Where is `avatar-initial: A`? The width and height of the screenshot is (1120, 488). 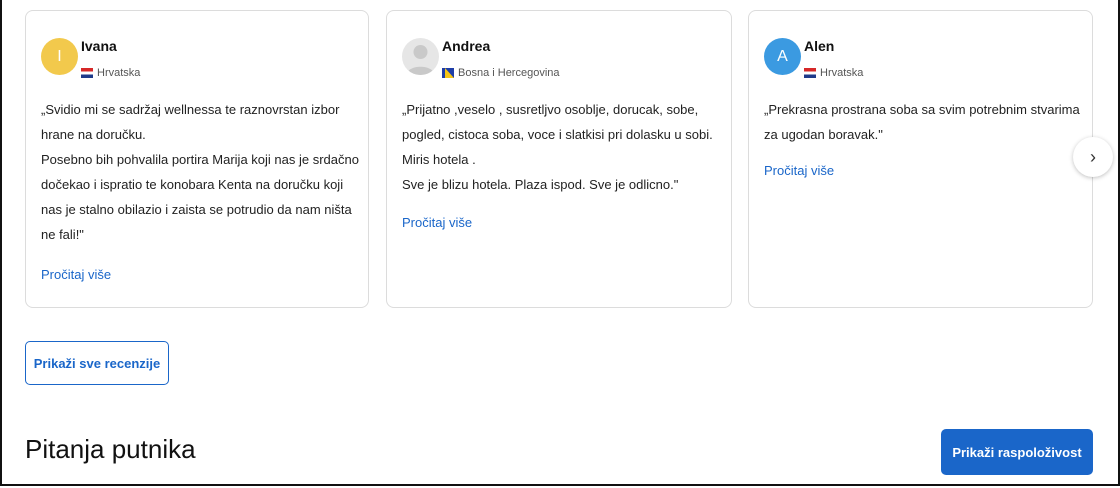 avatar-initial: A is located at coordinates (782, 56).